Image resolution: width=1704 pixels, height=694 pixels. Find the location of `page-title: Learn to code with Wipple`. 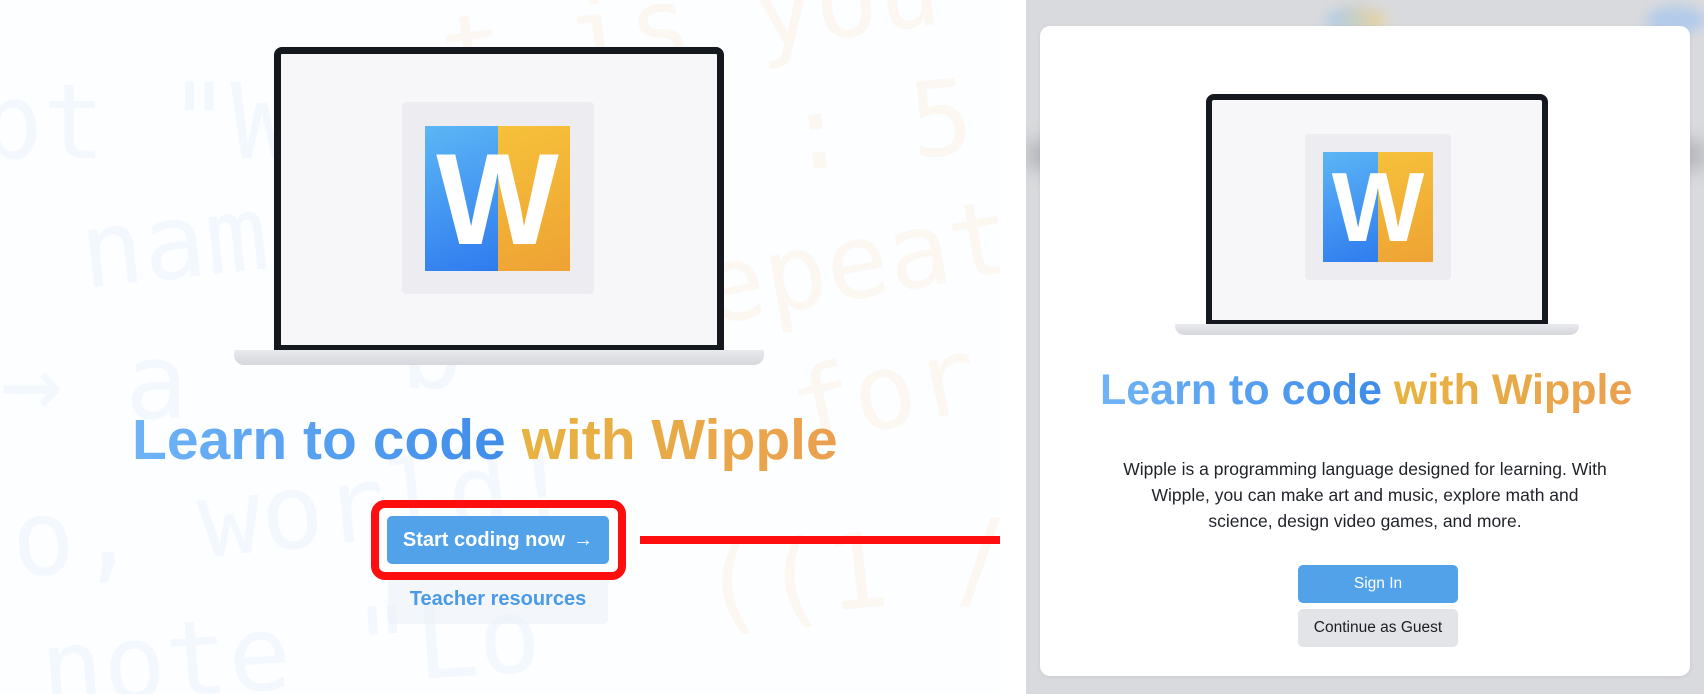

page-title: Learn to code with Wipple is located at coordinates (485, 440).